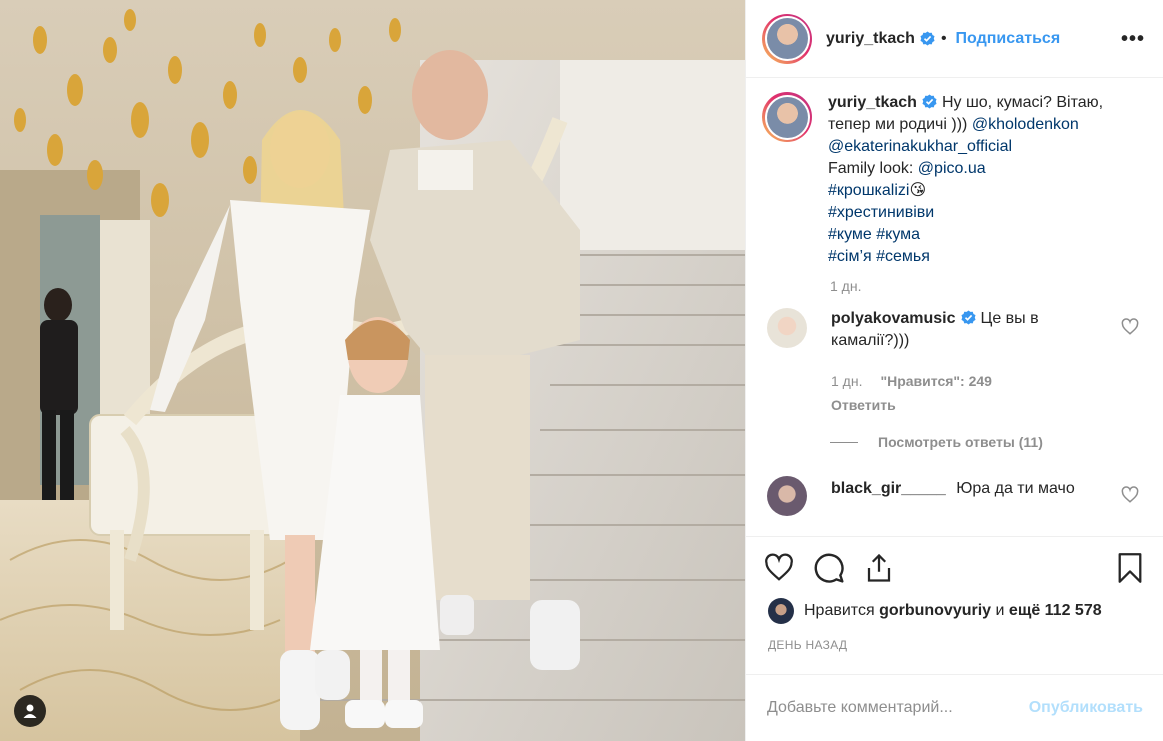 The width and height of the screenshot is (1163, 741). I want to click on more-options-icon: •••, so click(1133, 39).